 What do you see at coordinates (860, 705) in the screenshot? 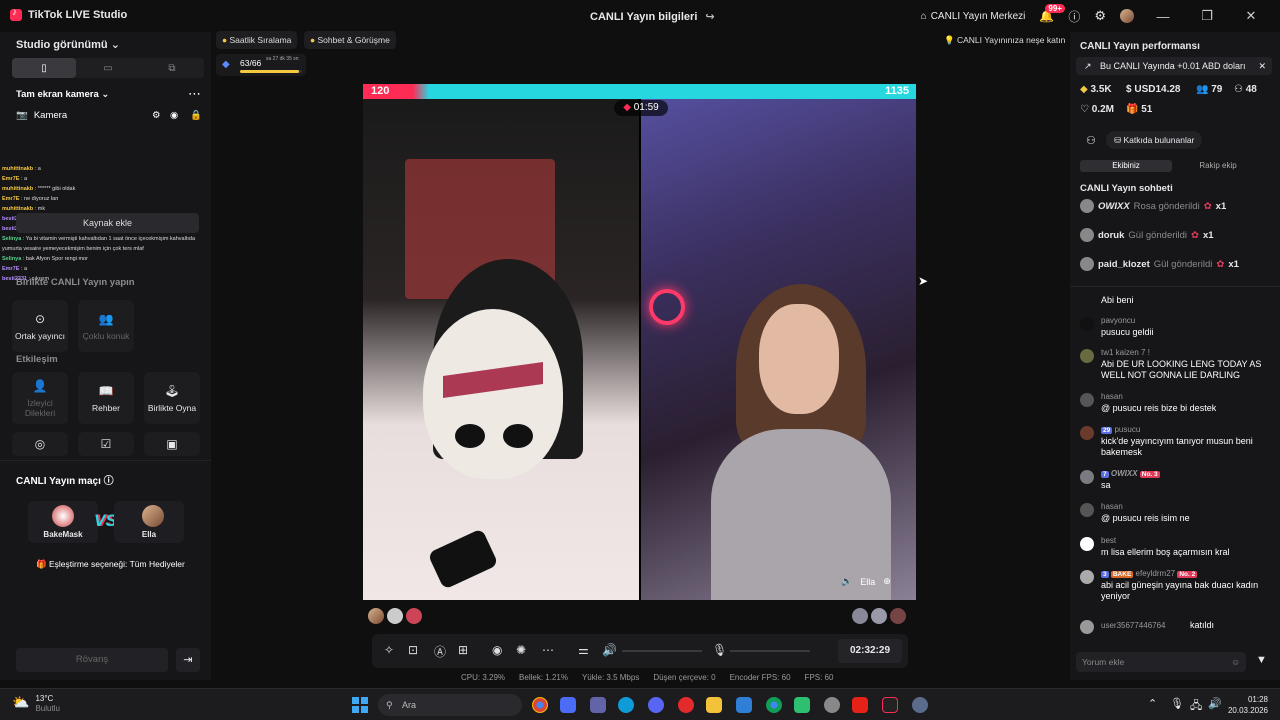
I see `youtube-icon` at bounding box center [860, 705].